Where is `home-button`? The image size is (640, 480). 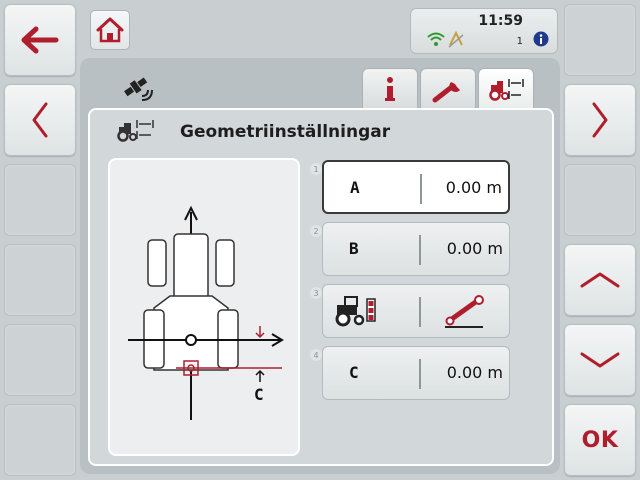
home-button is located at coordinates (110, 30).